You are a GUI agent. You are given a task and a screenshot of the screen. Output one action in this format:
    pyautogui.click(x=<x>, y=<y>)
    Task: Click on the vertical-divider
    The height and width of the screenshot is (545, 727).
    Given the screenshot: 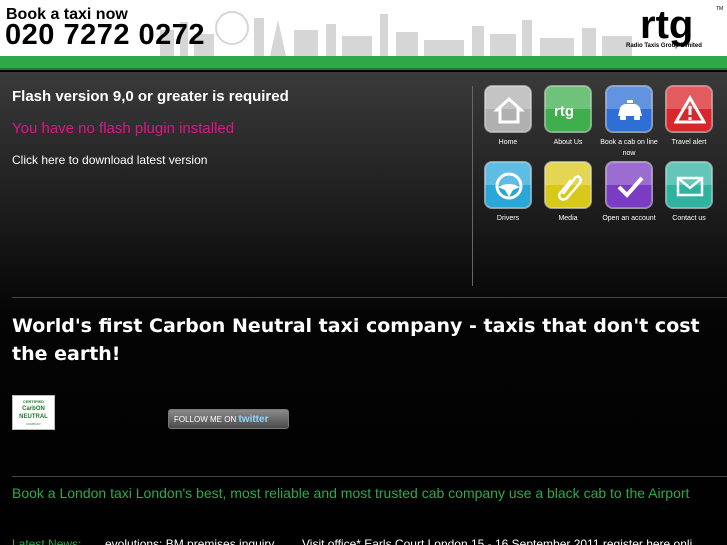 What is the action you would take?
    pyautogui.click(x=472, y=186)
    